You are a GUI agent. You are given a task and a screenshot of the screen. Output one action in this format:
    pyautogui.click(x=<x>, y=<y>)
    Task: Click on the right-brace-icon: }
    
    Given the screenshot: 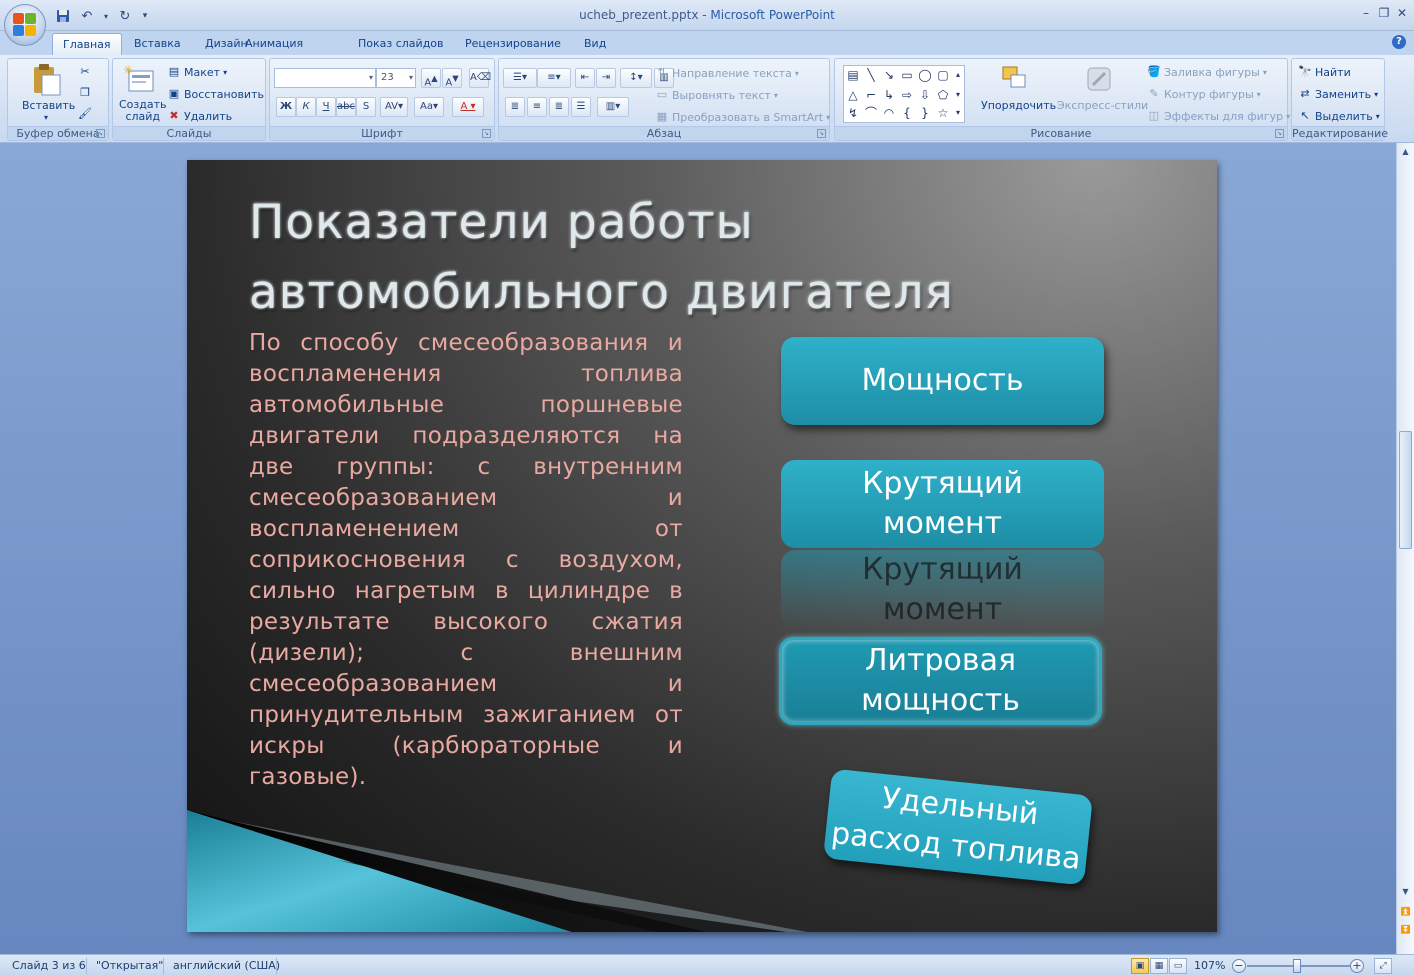 What is the action you would take?
    pyautogui.click(x=925, y=113)
    